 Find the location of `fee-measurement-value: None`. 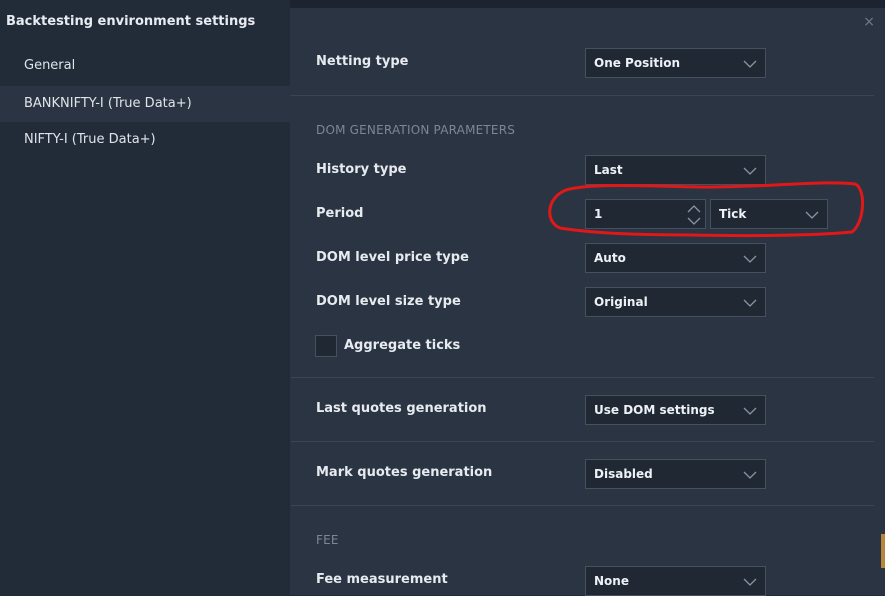

fee-measurement-value: None is located at coordinates (611, 581).